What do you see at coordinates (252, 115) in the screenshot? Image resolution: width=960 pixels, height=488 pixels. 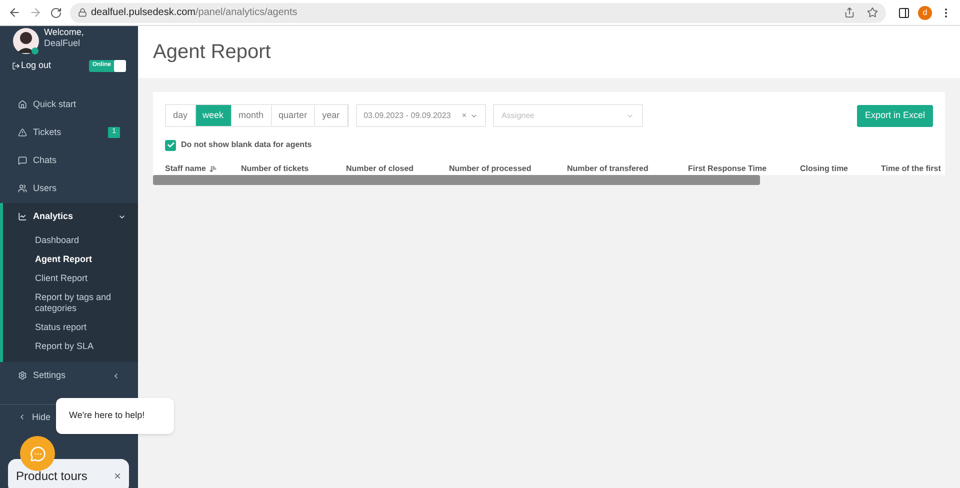 I see `period-tab: month` at bounding box center [252, 115].